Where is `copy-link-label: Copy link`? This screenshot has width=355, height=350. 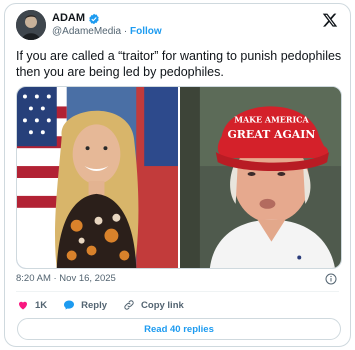 copy-link-label: Copy link is located at coordinates (162, 305).